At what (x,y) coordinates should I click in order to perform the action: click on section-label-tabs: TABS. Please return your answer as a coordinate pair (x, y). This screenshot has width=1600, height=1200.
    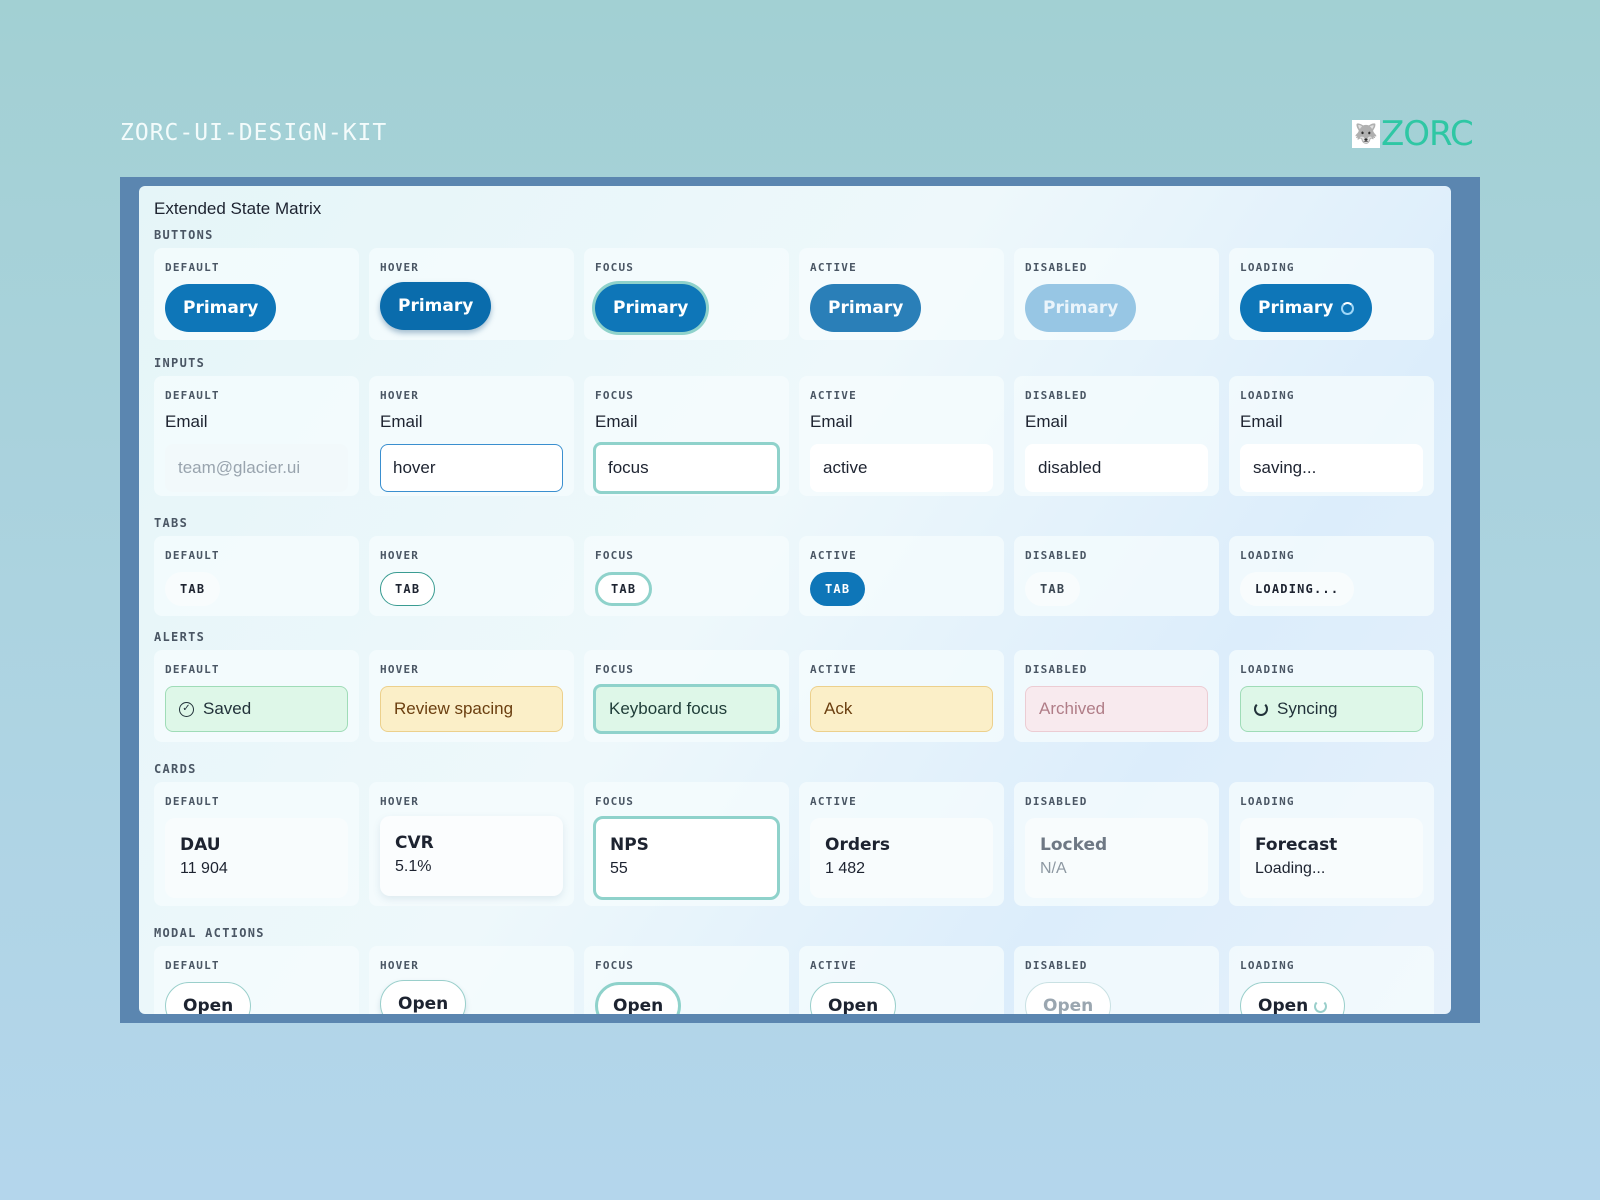
    Looking at the image, I should click on (171, 523).